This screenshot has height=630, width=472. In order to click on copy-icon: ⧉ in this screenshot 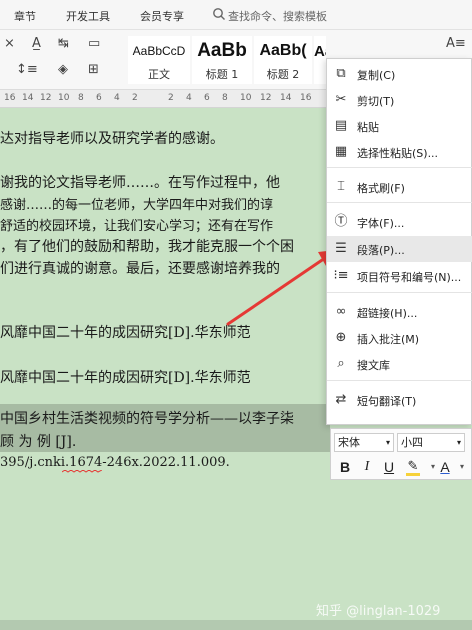, I will do `click(341, 73)`.